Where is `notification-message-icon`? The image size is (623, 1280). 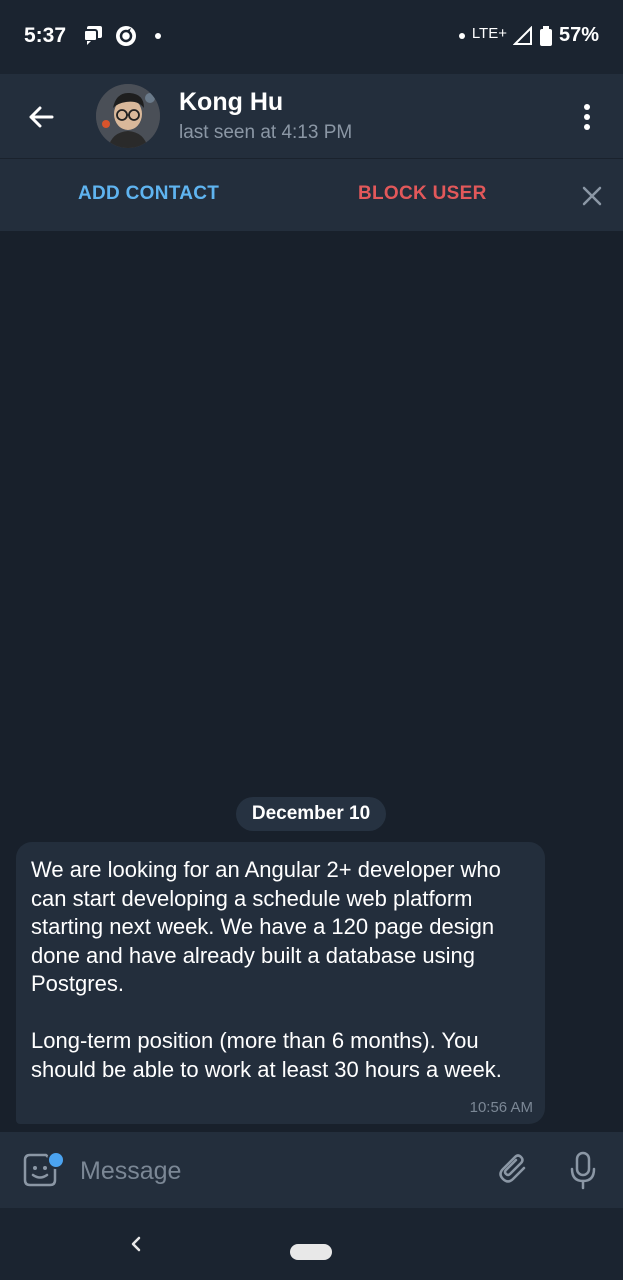 notification-message-icon is located at coordinates (92, 35).